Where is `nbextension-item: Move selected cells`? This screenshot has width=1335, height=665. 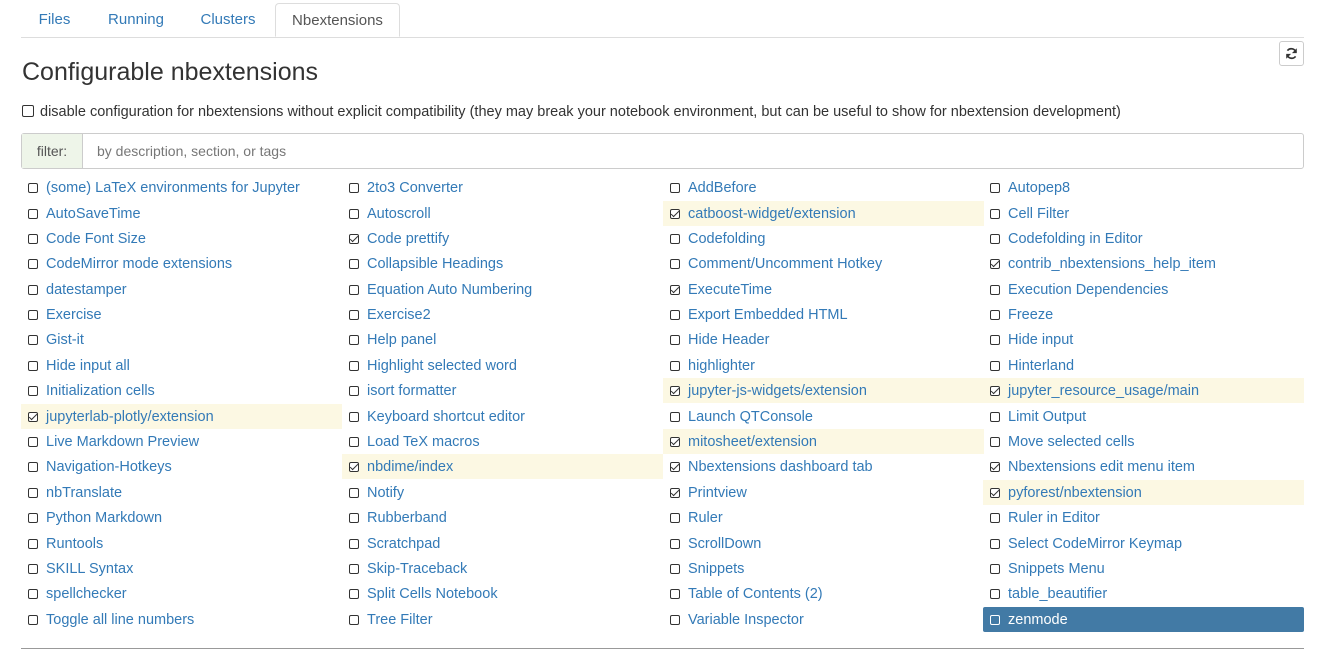
nbextension-item: Move selected cells is located at coordinates (1143, 441).